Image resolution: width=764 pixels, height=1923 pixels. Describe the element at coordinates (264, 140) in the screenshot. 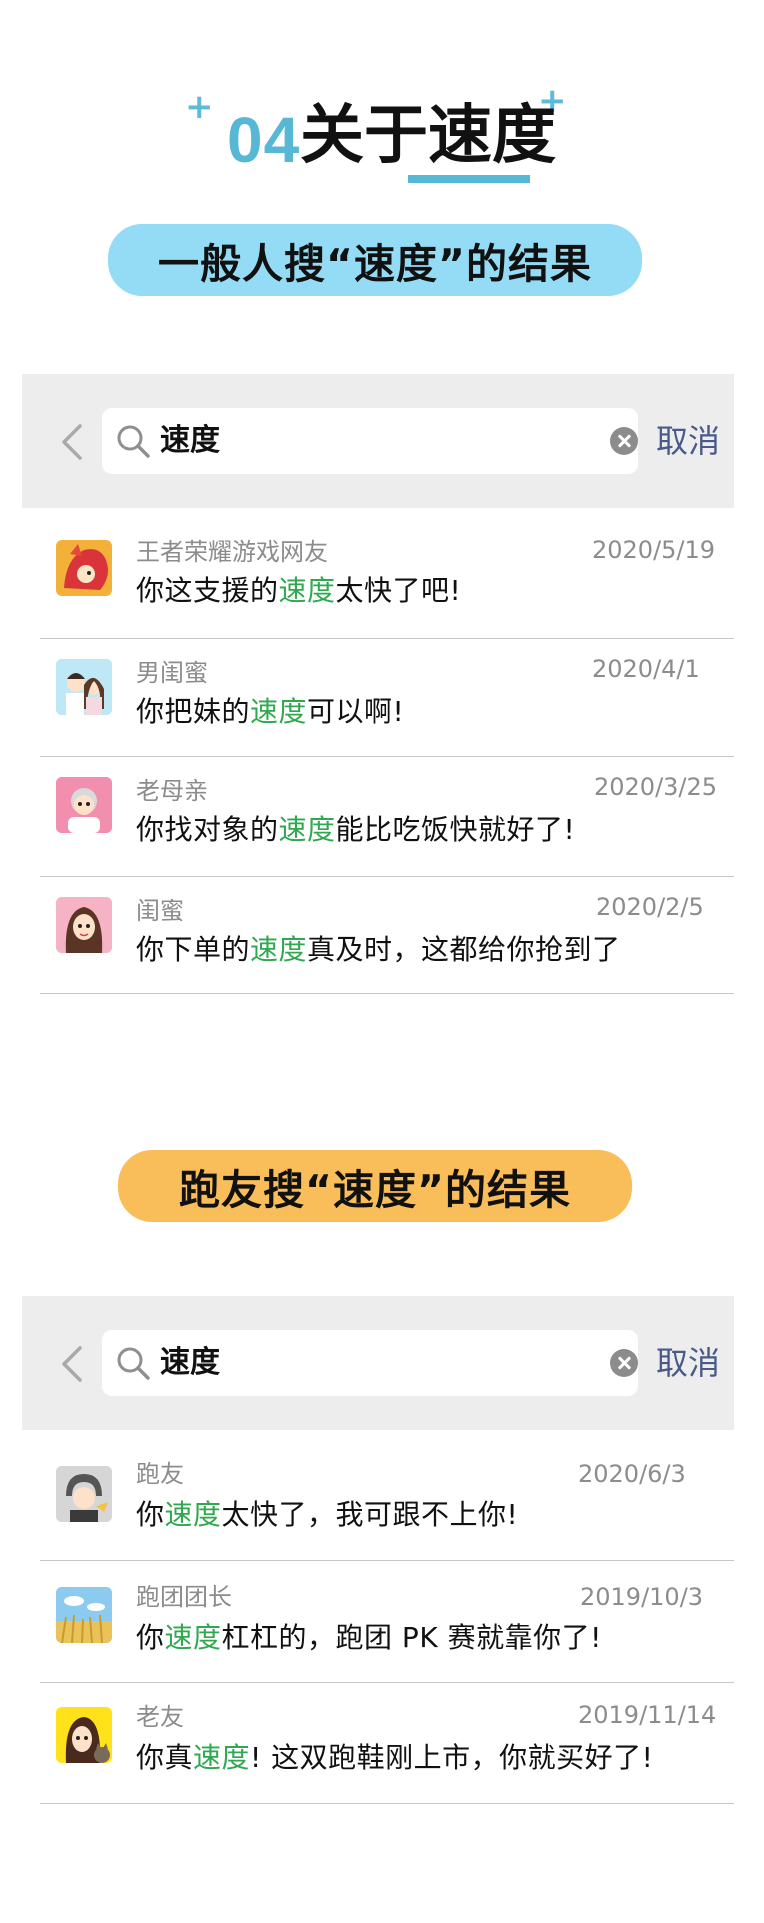

I see `section-number: 04` at that location.